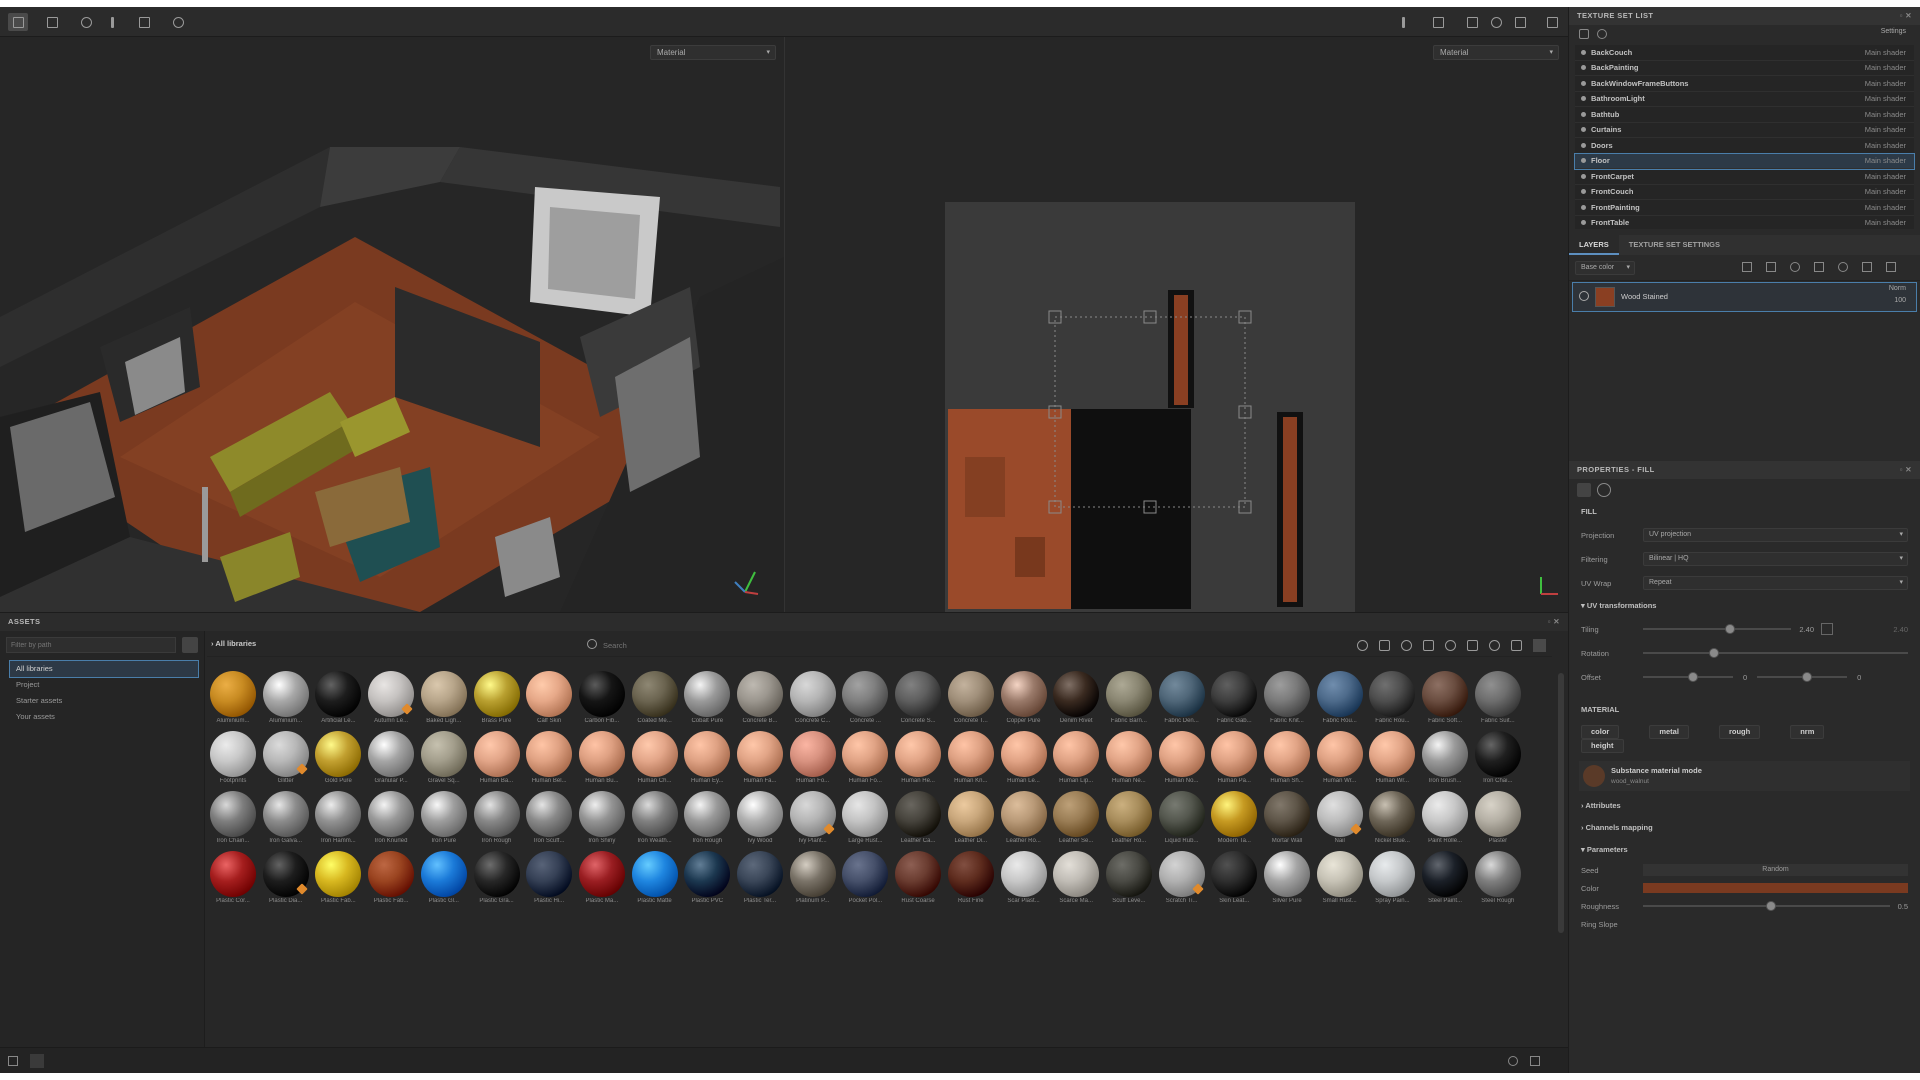  Describe the element at coordinates (497, 819) in the screenshot. I see `asset-thumbnail: Iron Rough` at that location.